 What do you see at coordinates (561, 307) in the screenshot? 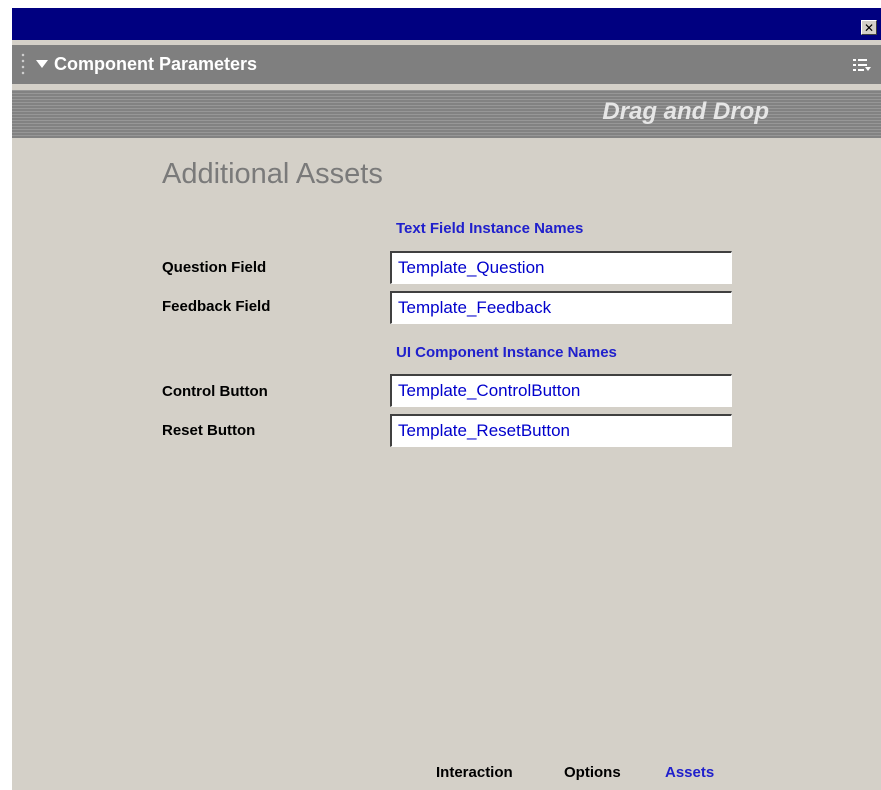
I see `feedback-field-input` at bounding box center [561, 307].